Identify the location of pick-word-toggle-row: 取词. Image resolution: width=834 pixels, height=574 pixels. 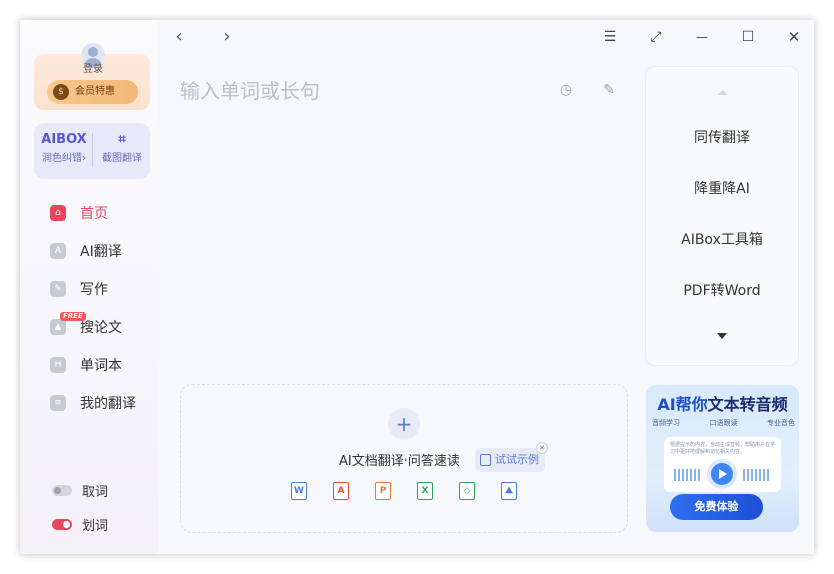
(80, 490).